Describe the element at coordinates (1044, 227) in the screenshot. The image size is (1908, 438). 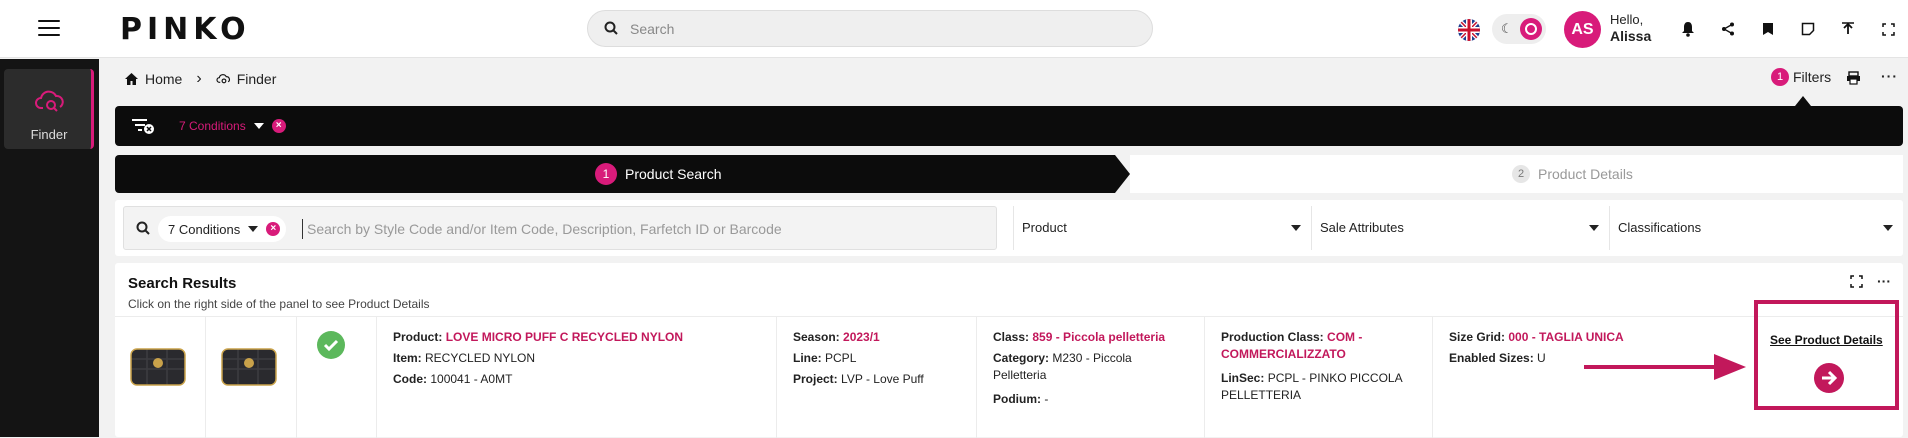
I see `dropdown-label: Product` at that location.